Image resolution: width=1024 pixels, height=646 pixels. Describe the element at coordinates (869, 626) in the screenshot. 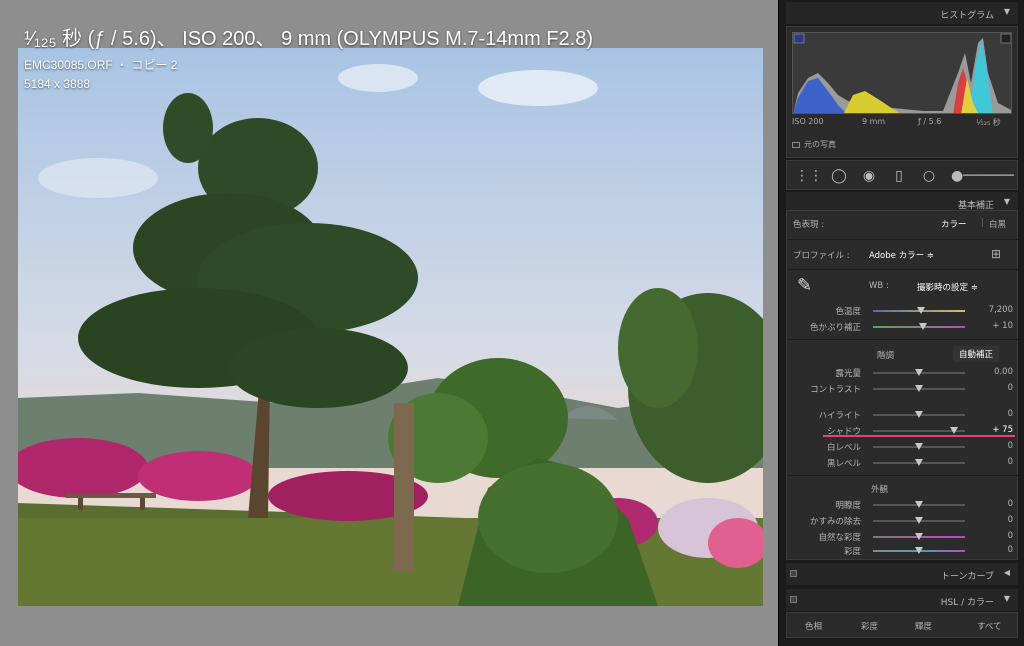

I see `tab-saturation: 彩度` at that location.